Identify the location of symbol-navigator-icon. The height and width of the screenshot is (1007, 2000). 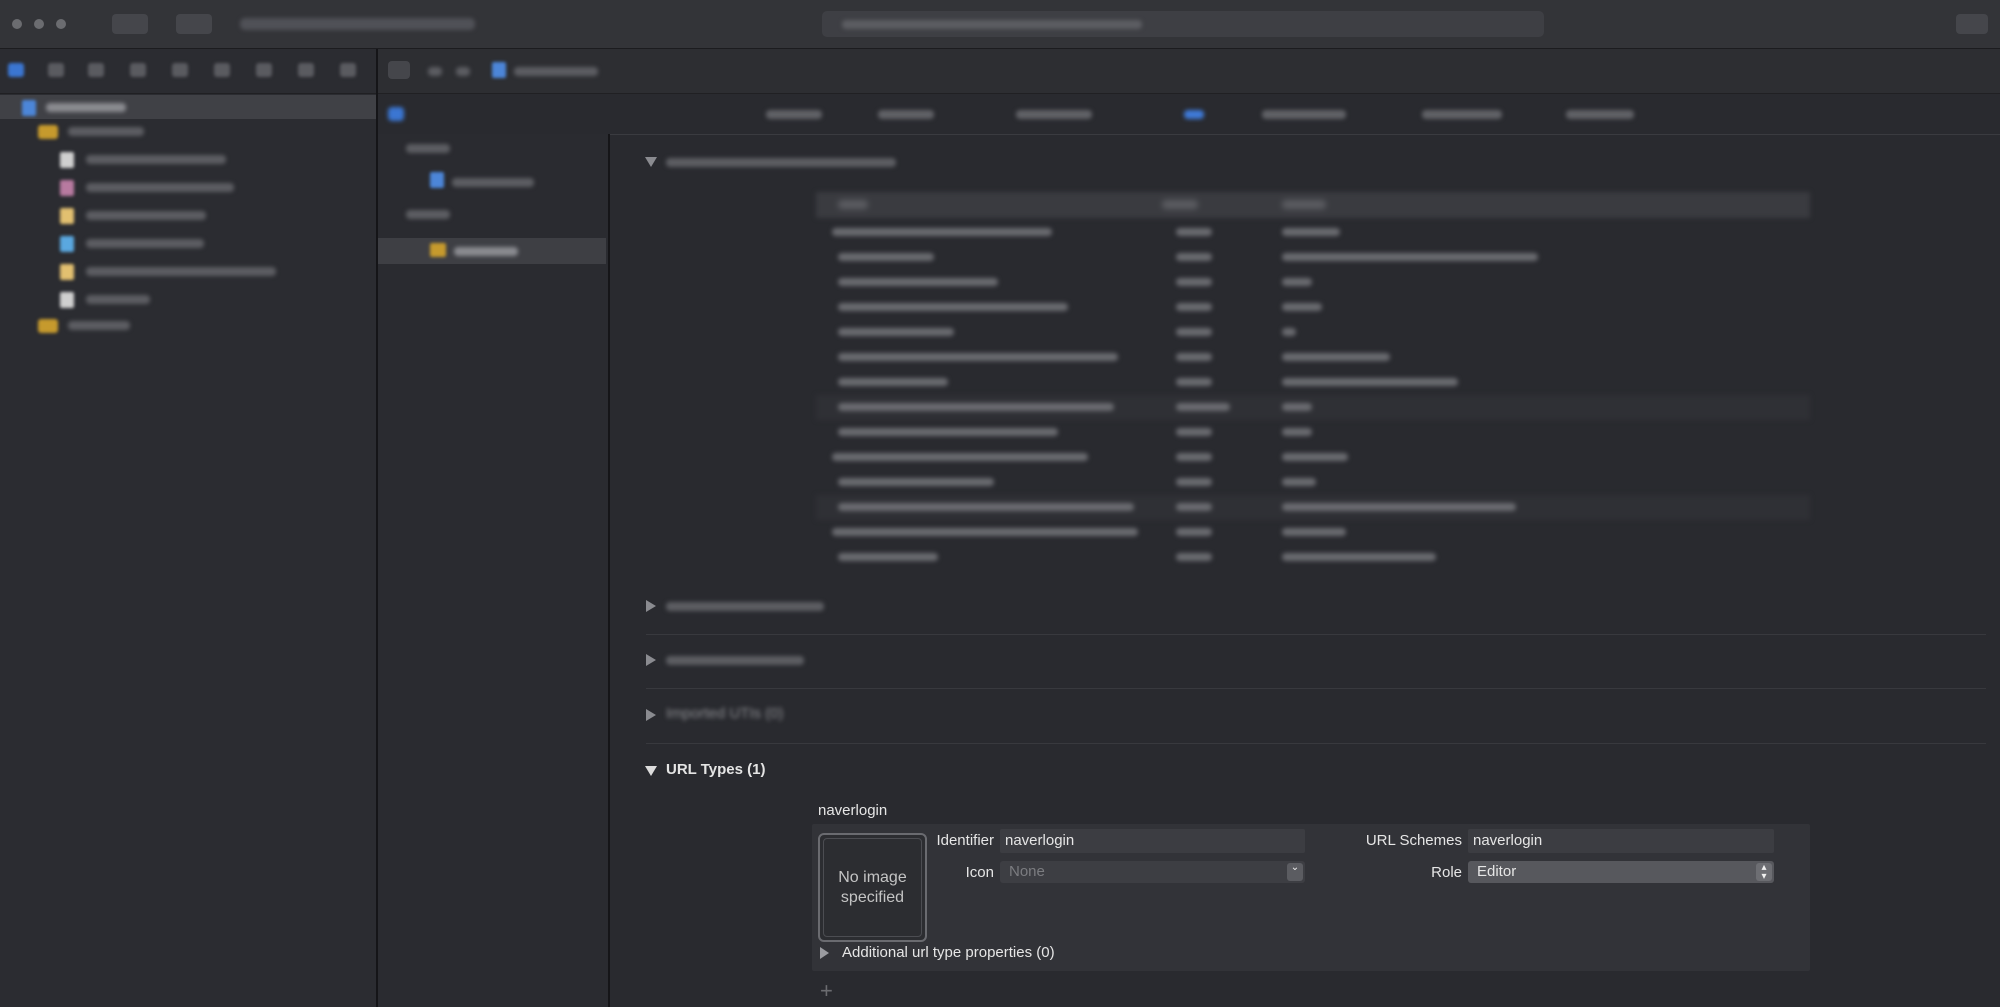
(96, 70).